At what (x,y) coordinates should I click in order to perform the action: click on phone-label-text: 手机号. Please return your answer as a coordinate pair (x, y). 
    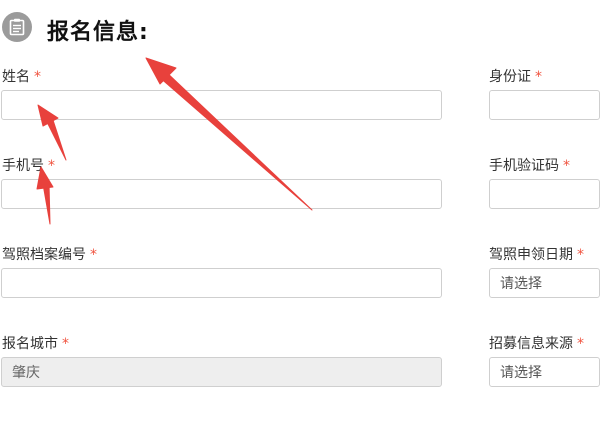
    Looking at the image, I should click on (23, 166).